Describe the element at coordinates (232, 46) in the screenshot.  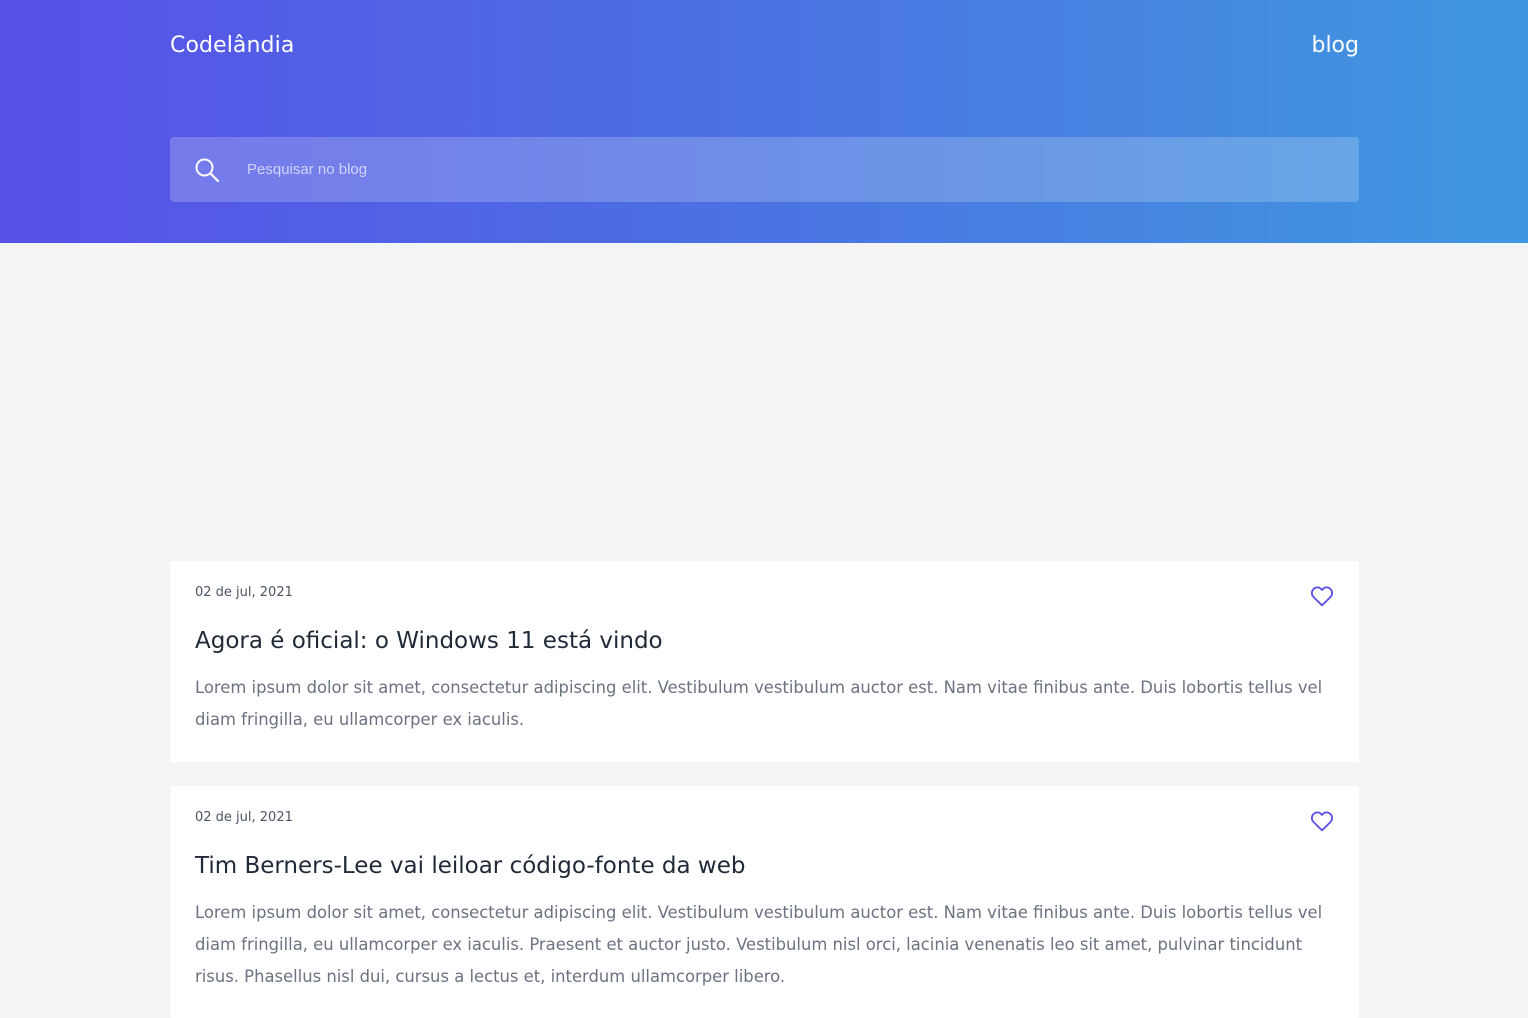
I see `site-logo: Codelândia` at that location.